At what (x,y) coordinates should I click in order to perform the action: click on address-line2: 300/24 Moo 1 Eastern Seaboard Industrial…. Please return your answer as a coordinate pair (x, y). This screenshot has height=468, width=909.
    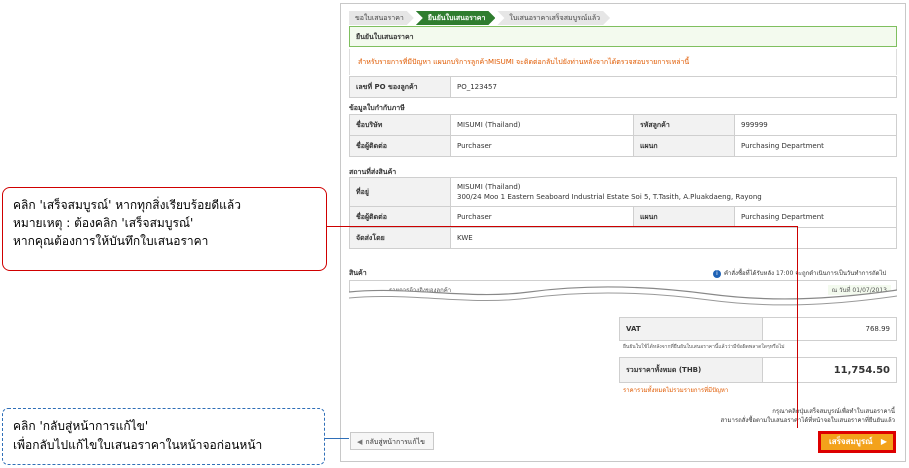
    Looking at the image, I should click on (609, 197).